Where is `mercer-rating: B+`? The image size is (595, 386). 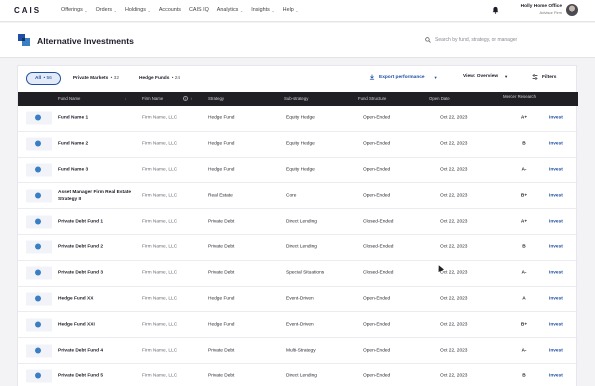 mercer-rating: B+ is located at coordinates (524, 325).